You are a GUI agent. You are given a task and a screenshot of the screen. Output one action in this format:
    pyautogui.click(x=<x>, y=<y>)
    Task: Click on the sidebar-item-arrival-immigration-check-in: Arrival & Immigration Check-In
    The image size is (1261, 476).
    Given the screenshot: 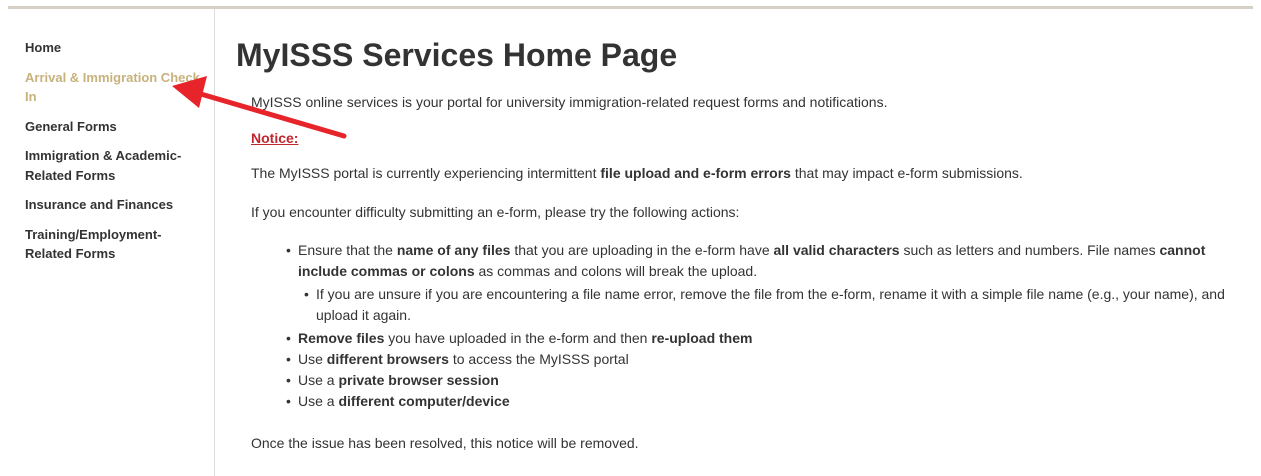 What is the action you would take?
    pyautogui.click(x=115, y=87)
    